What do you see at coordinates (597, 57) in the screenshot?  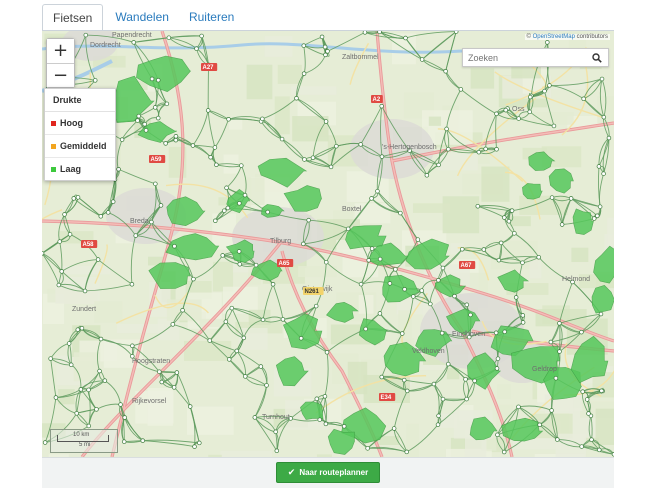 I see `magnifier-icon` at bounding box center [597, 57].